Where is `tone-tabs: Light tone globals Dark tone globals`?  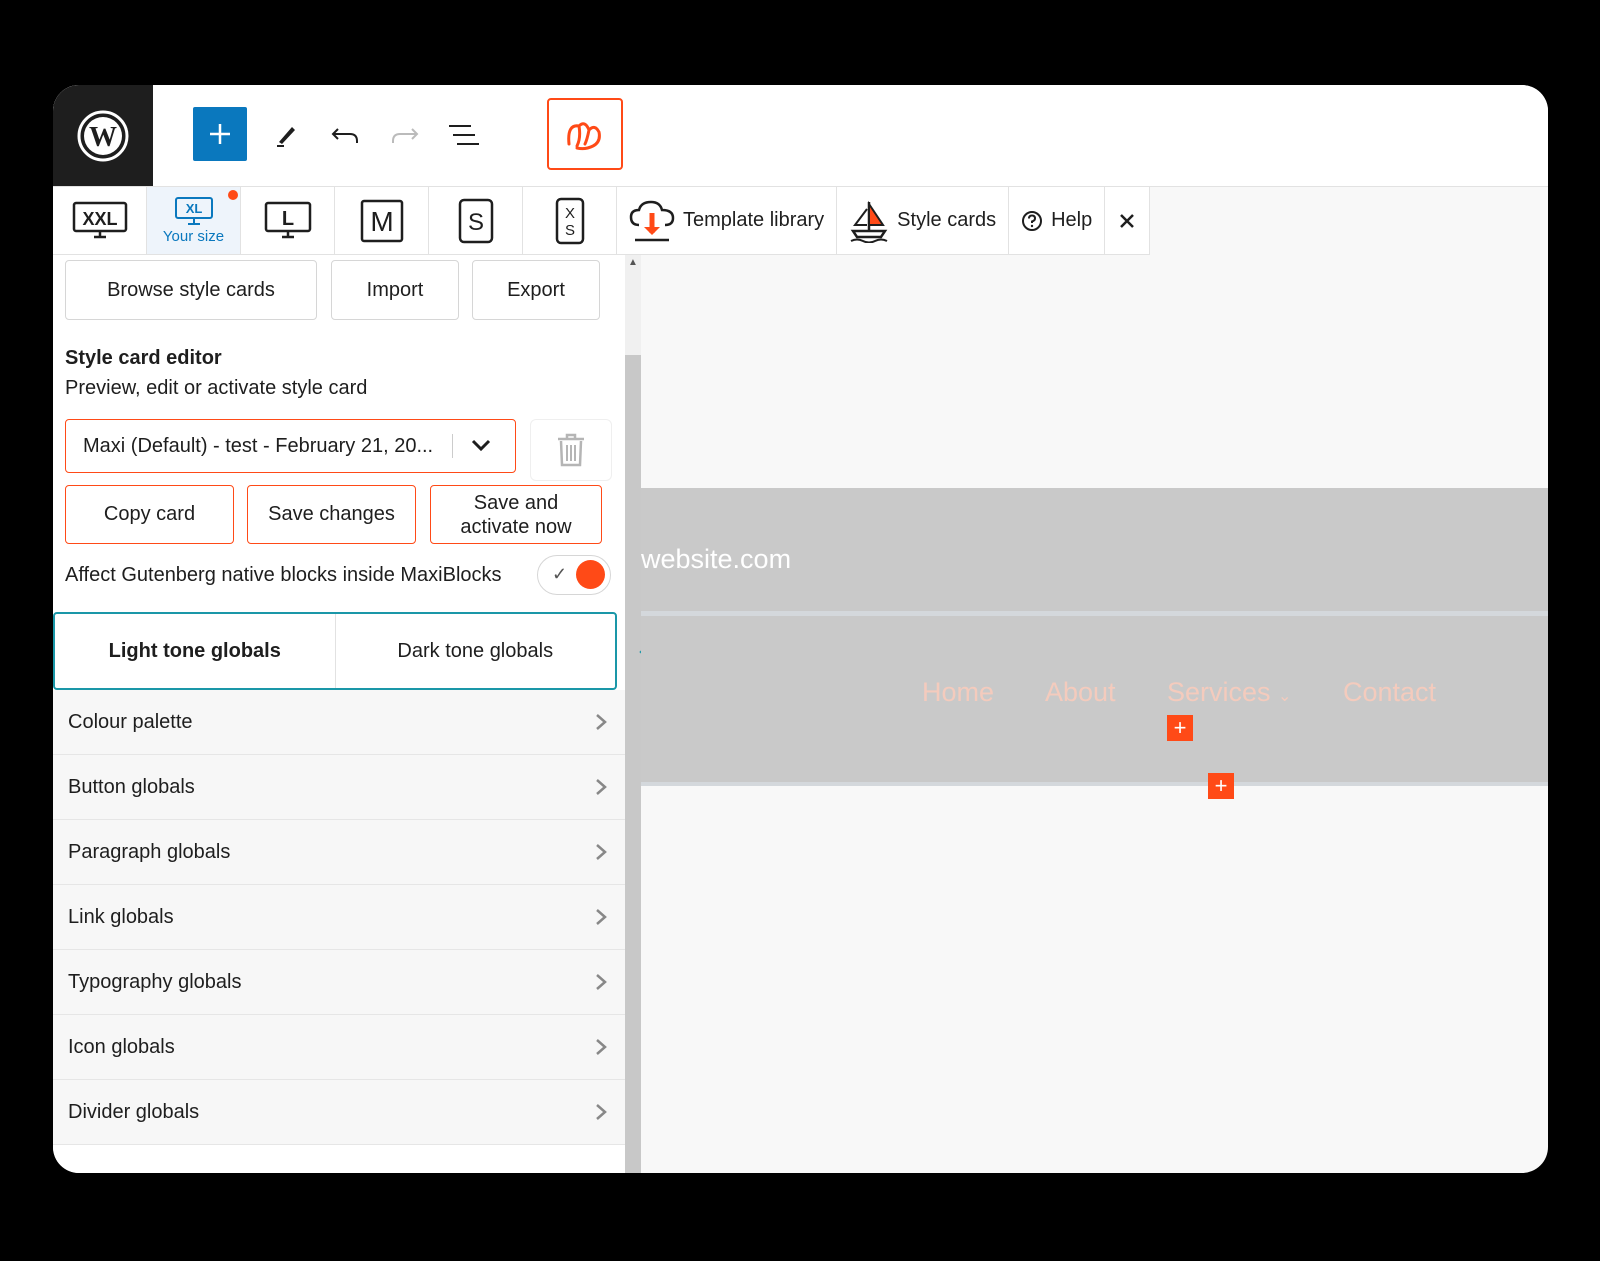 tone-tabs: Light tone globals Dark tone globals is located at coordinates (335, 651).